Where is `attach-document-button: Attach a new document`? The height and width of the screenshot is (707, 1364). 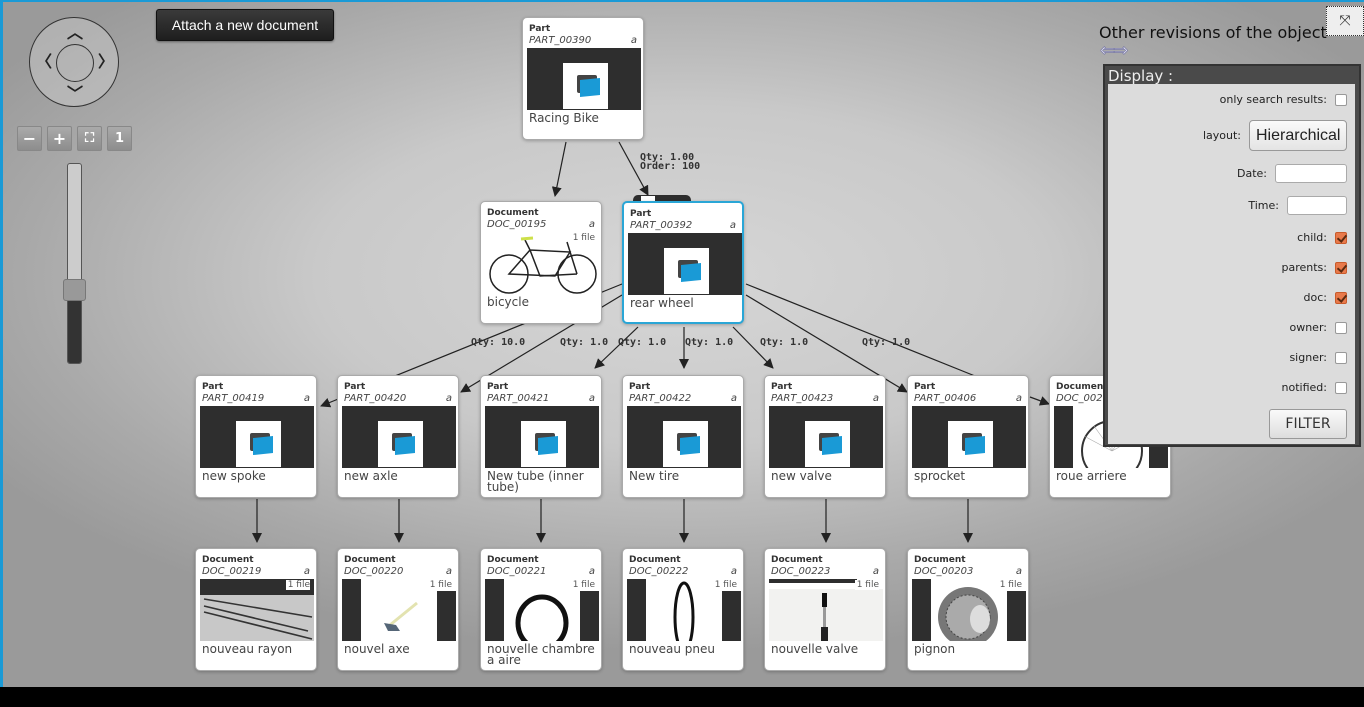
attach-document-button: Attach a new document is located at coordinates (245, 25).